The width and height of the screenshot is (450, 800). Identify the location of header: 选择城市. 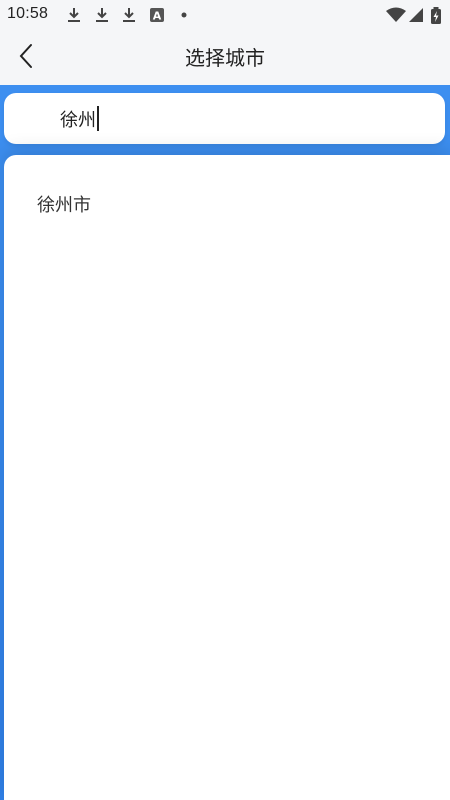
(225, 57).